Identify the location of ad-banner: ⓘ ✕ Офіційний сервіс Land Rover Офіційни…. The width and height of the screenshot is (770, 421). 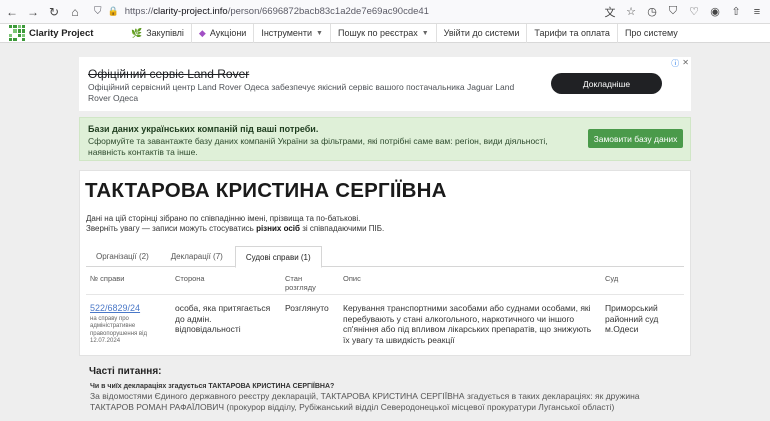
(385, 84).